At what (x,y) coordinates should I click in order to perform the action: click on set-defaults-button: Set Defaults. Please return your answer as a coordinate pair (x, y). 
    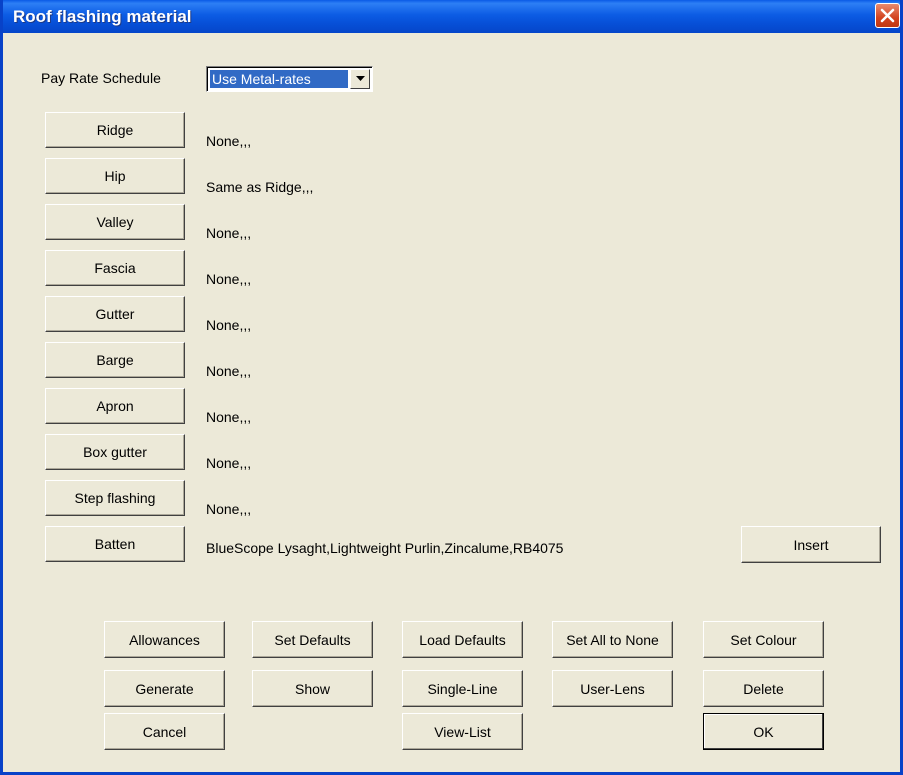
    Looking at the image, I should click on (312, 639).